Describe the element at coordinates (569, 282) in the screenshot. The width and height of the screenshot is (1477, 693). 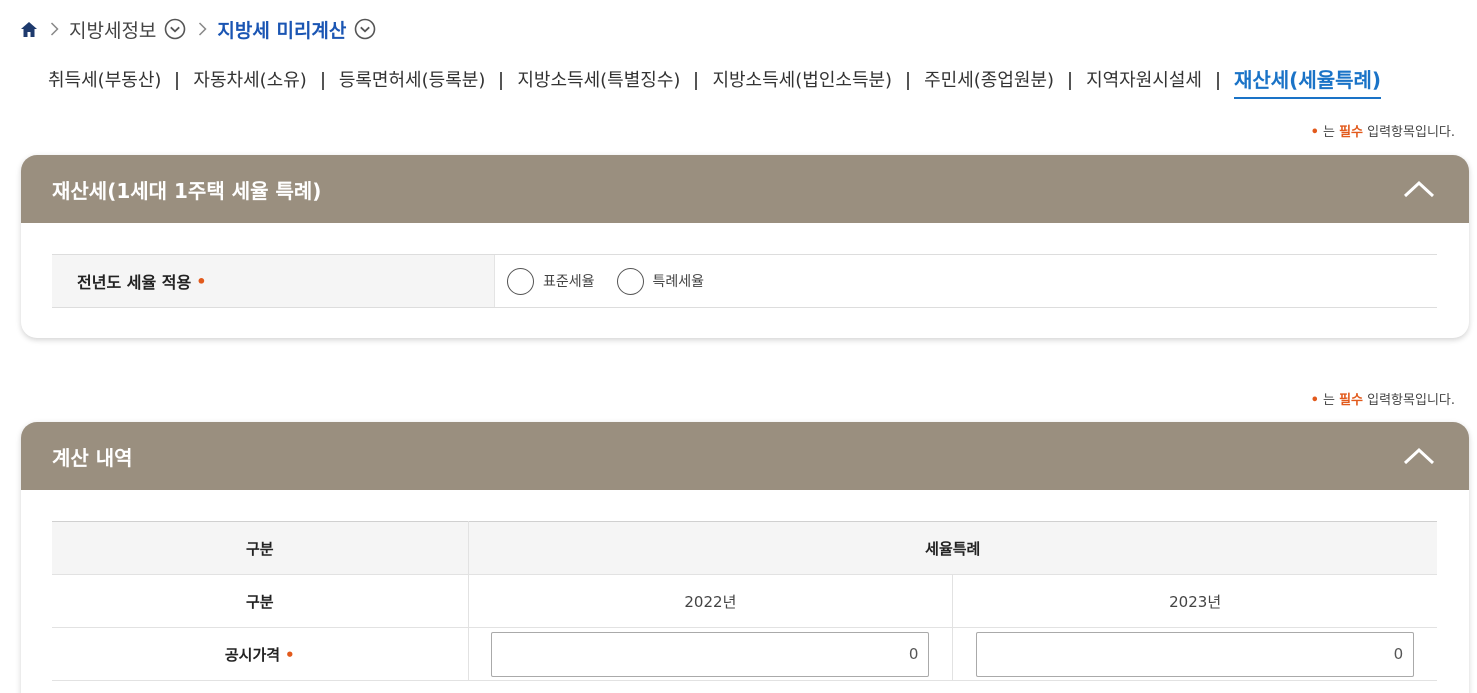
I see `radio-label-standard: 표준세율` at that location.